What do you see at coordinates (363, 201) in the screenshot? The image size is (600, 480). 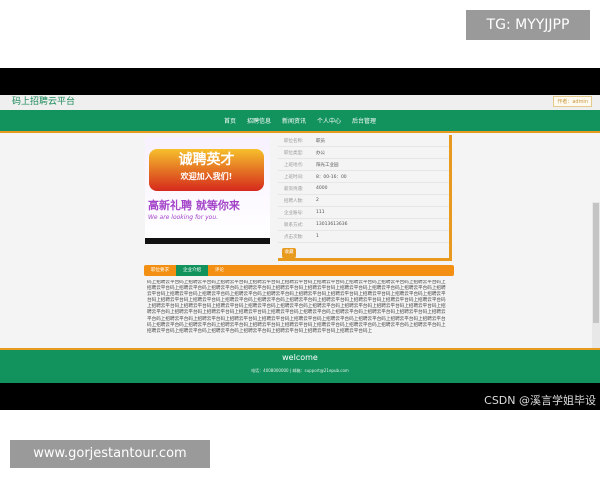 I see `info-row: 招聘人数: 2` at bounding box center [363, 201].